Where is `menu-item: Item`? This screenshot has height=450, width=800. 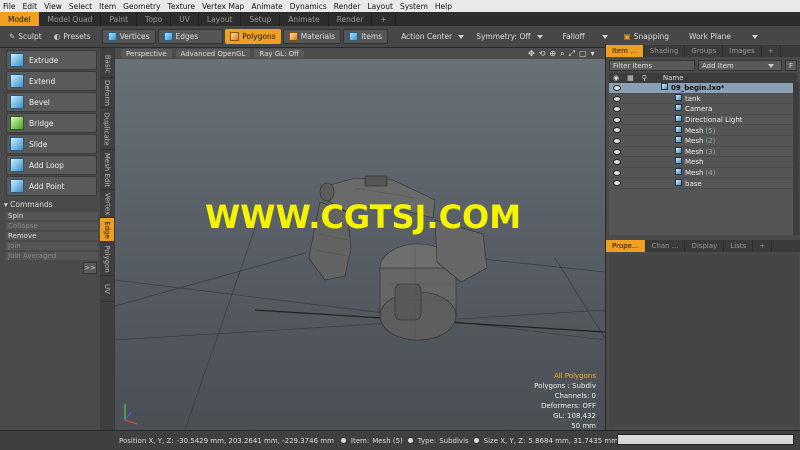 menu-item: Item is located at coordinates (107, 6).